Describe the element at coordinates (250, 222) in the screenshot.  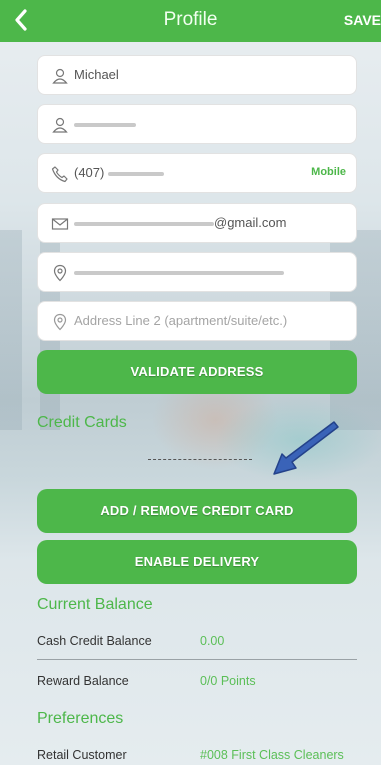
I see `email-domain: @gmail.com` at that location.